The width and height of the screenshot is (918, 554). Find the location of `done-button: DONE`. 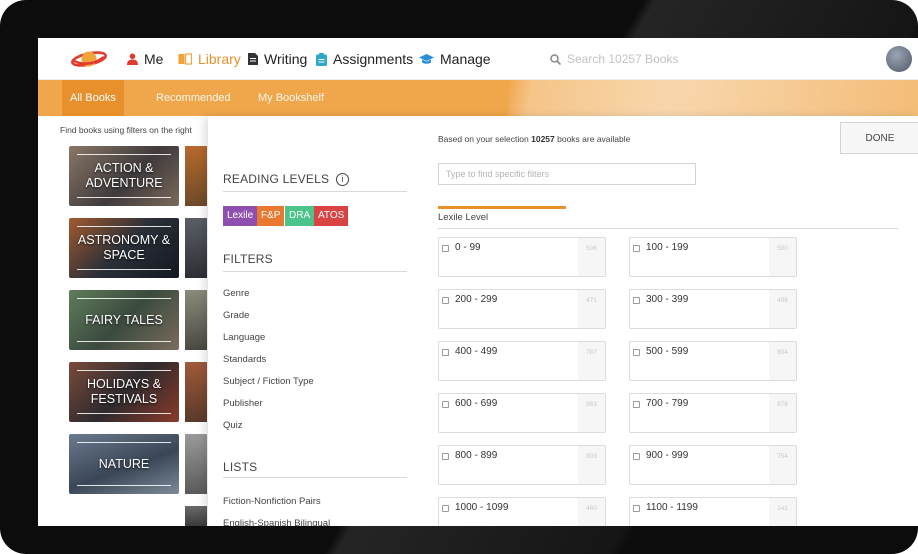

done-button: DONE is located at coordinates (879, 138).